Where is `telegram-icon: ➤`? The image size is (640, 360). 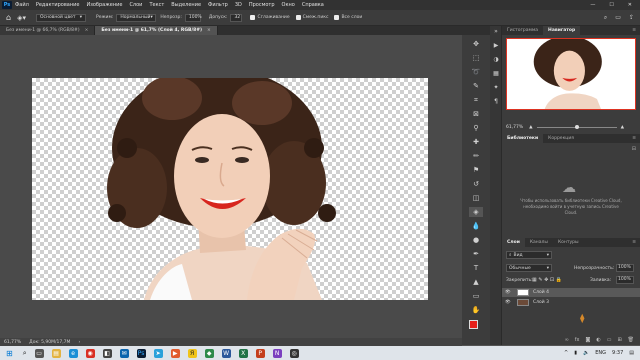 telegram-icon: ➤ is located at coordinates (158, 353).